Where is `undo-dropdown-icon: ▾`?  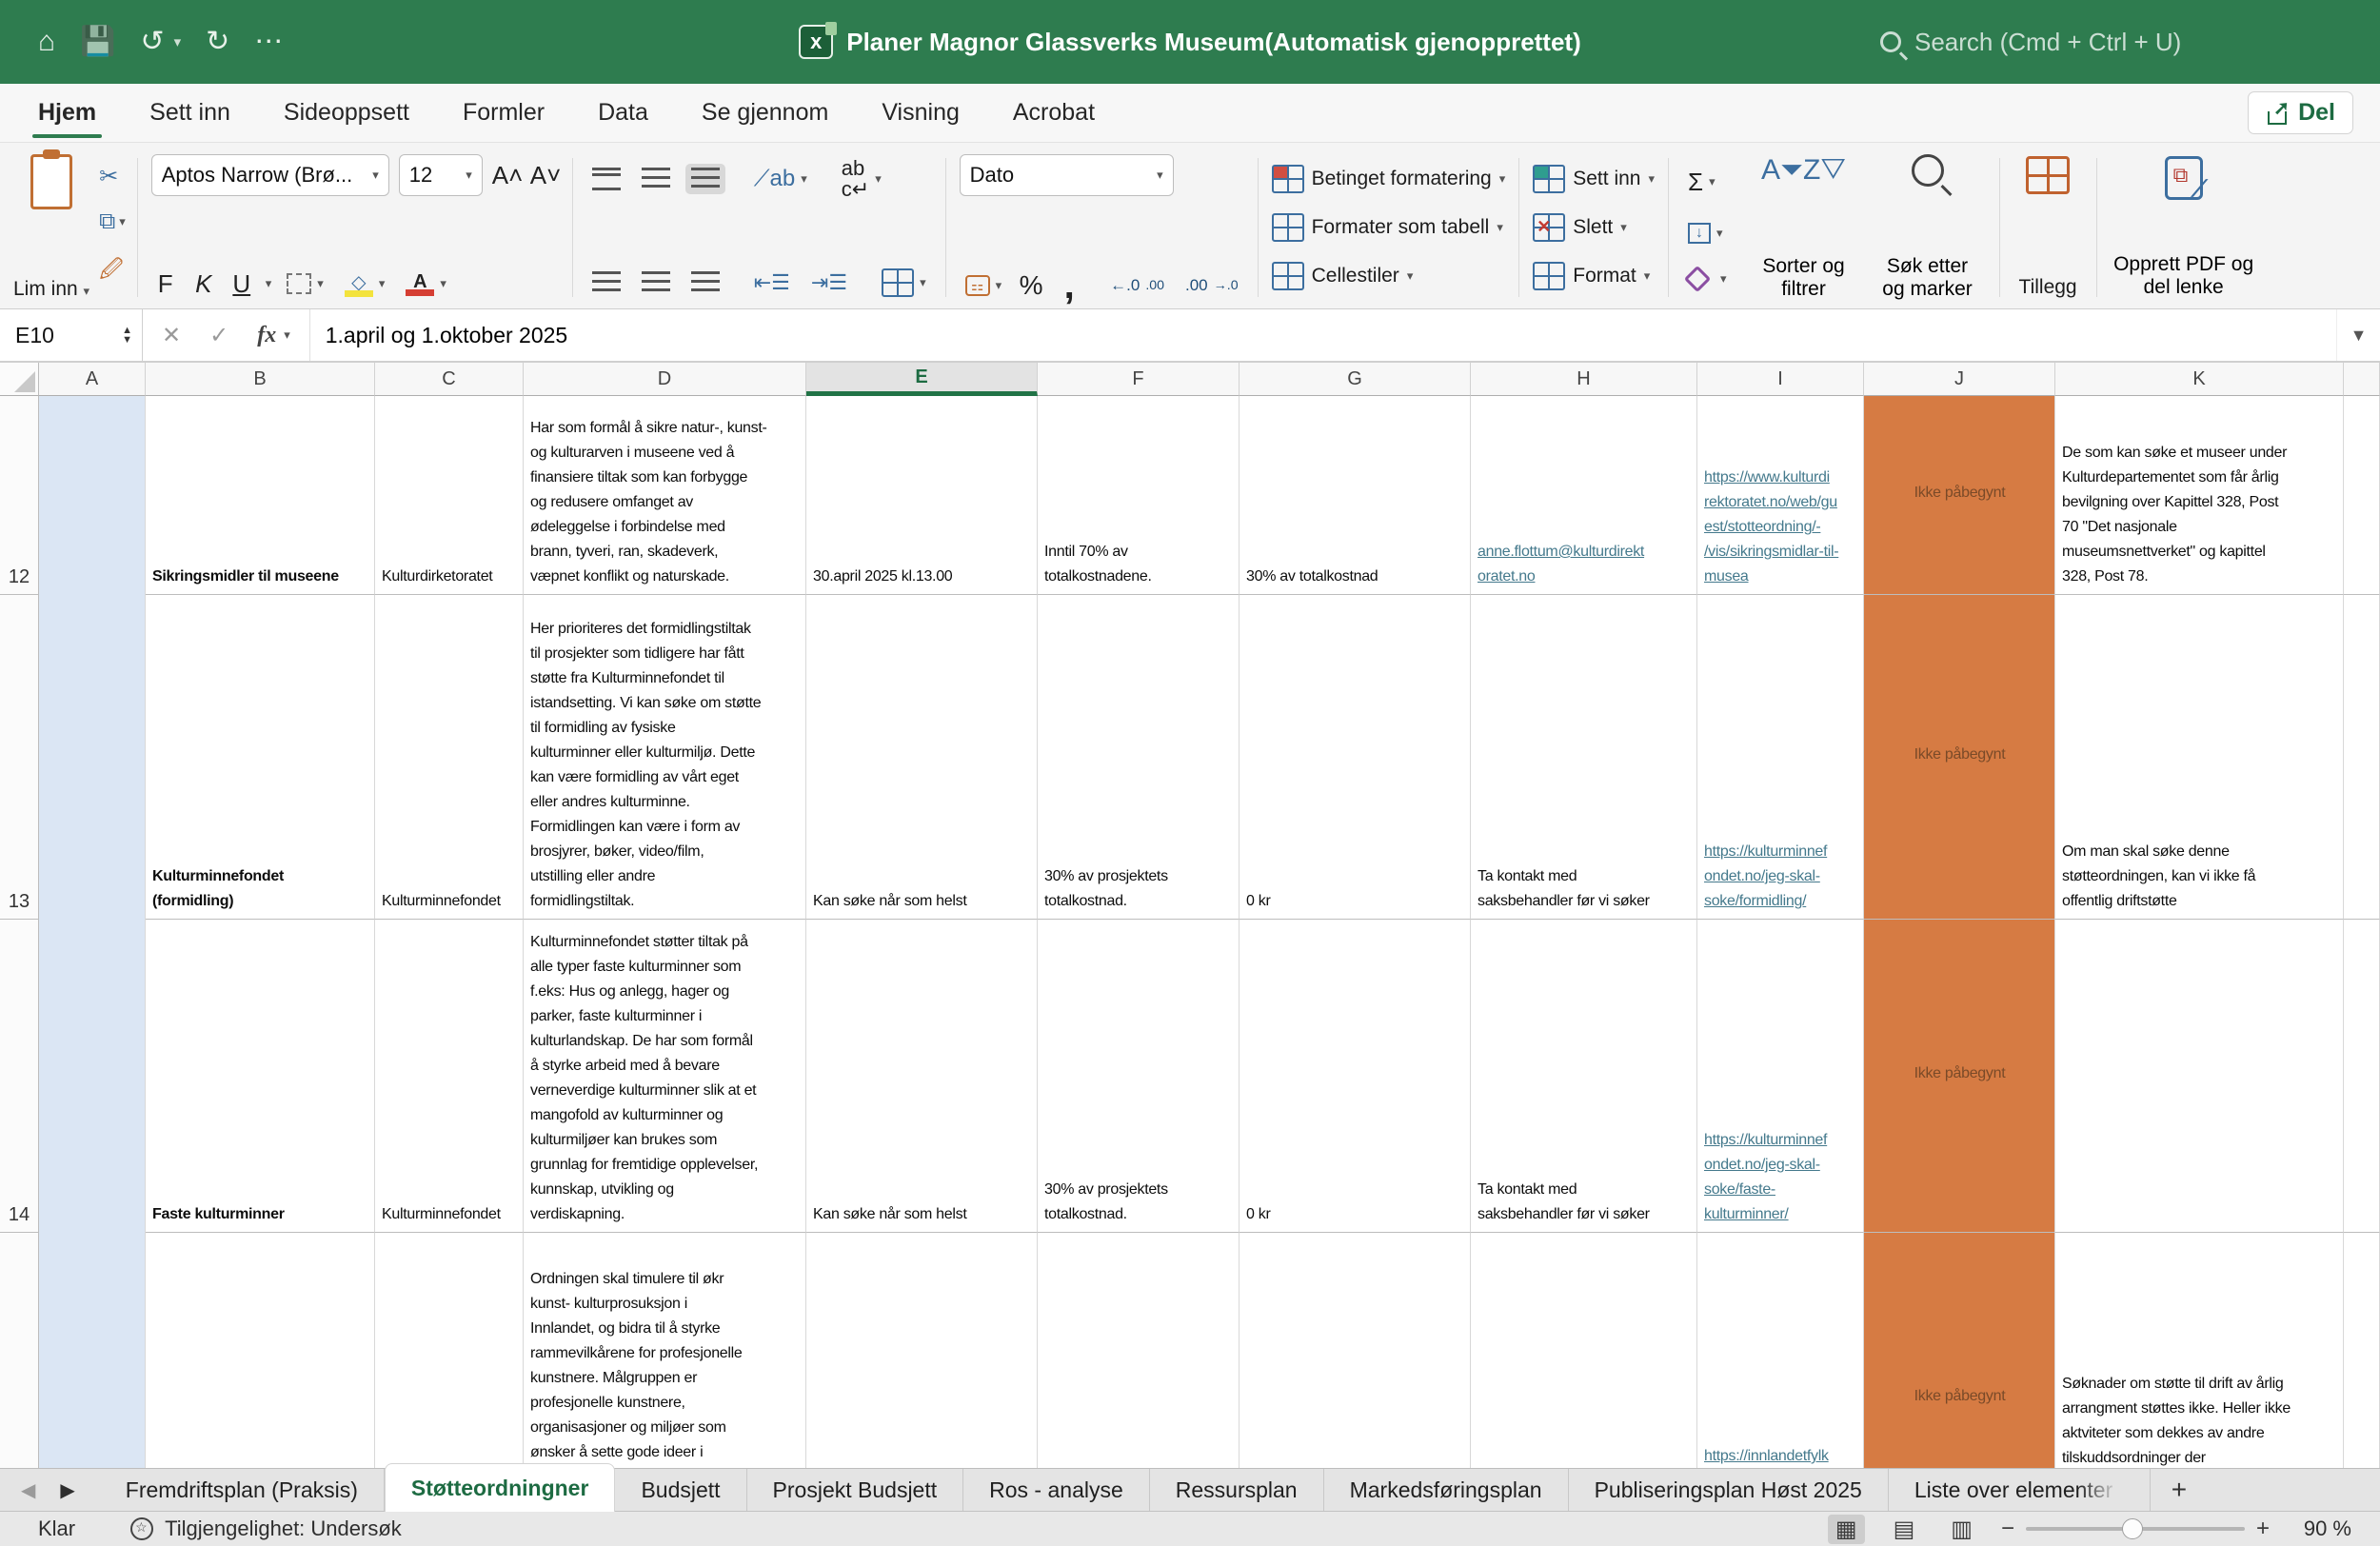
undo-dropdown-icon: ▾ is located at coordinates (178, 41).